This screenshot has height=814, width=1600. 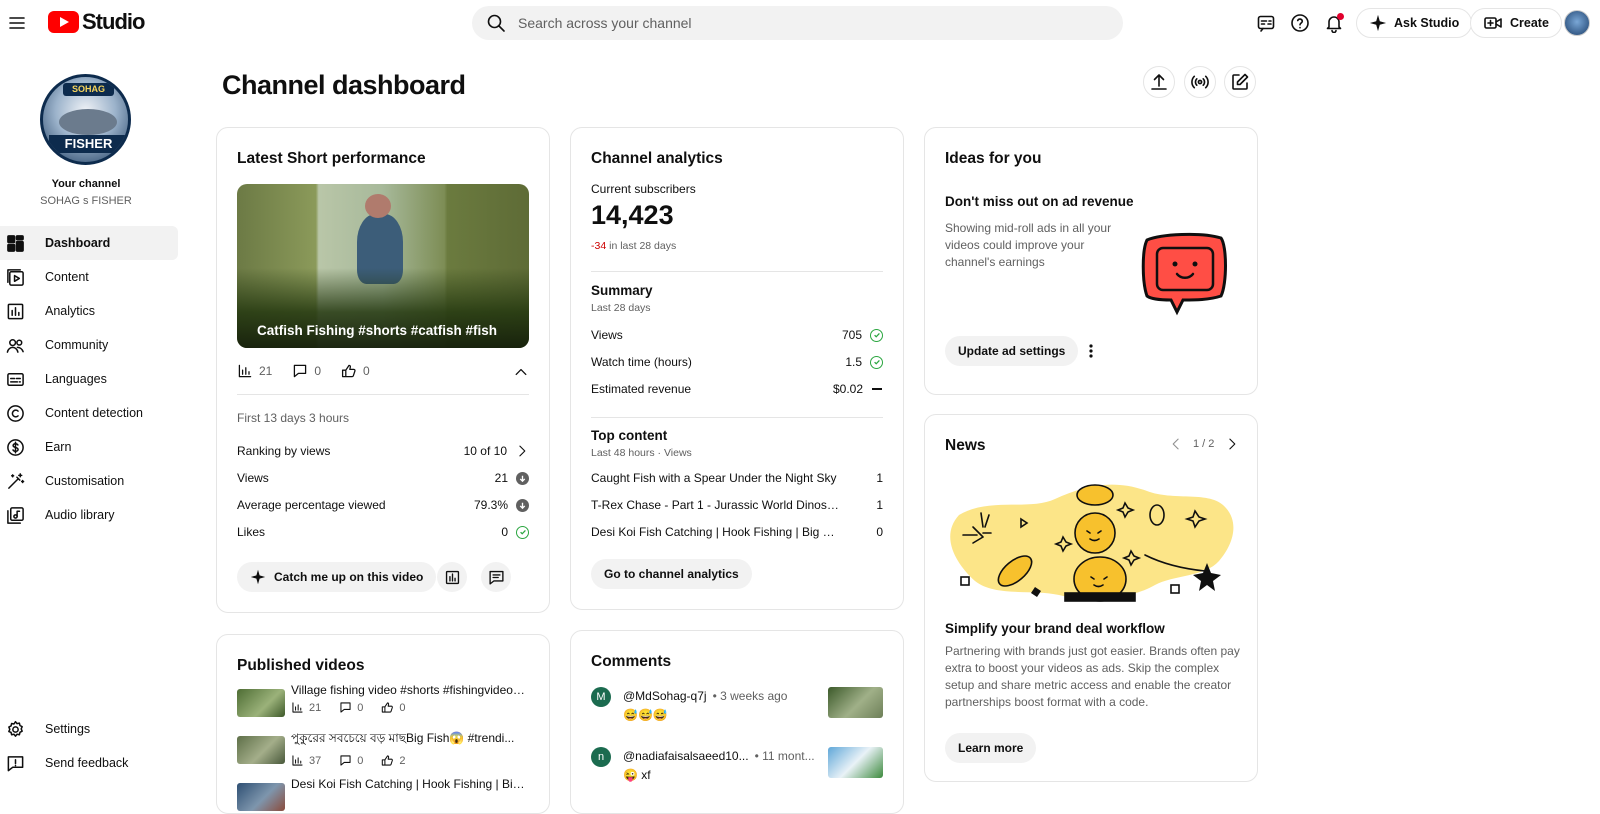 I want to click on search-input, so click(x=808, y=23).